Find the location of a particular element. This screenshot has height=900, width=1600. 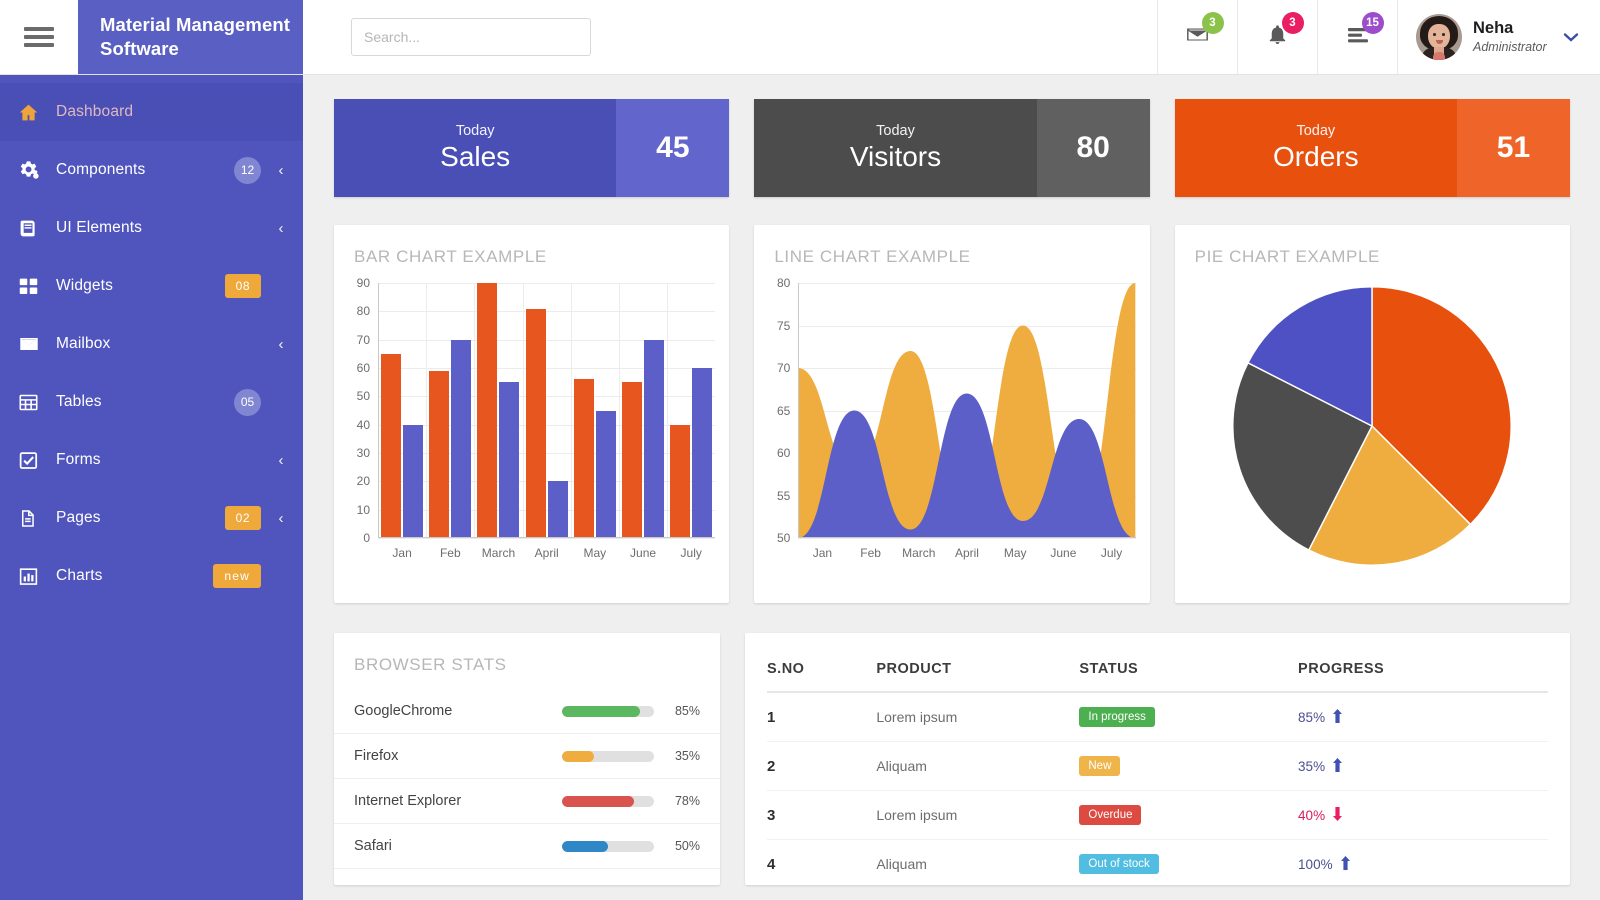

y-axis-tick: 65 is located at coordinates (783, 410).